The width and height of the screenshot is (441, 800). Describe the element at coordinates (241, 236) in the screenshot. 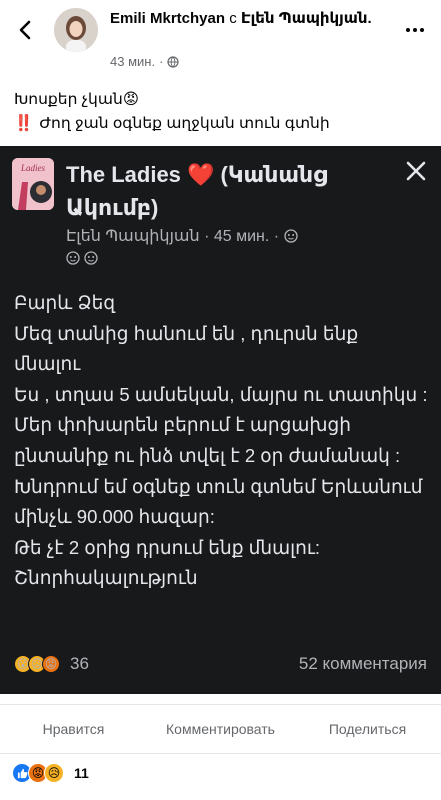

I see `card-time: 45 мин.` at that location.